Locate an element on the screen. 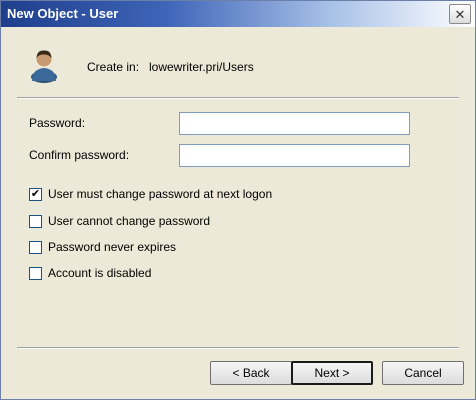 The height and width of the screenshot is (400, 476). create-in-path: lowewriter.pri/Users is located at coordinates (201, 67).